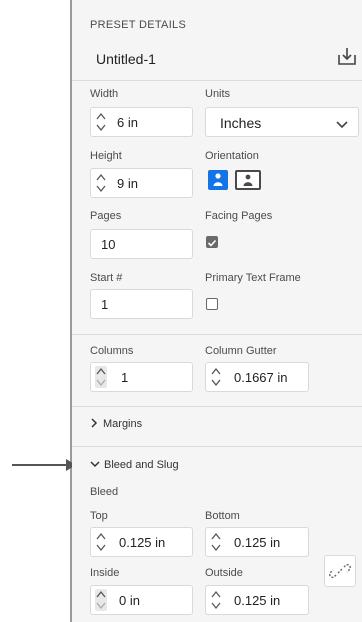  I want to click on bleed-inside-label: Inside, so click(105, 573).